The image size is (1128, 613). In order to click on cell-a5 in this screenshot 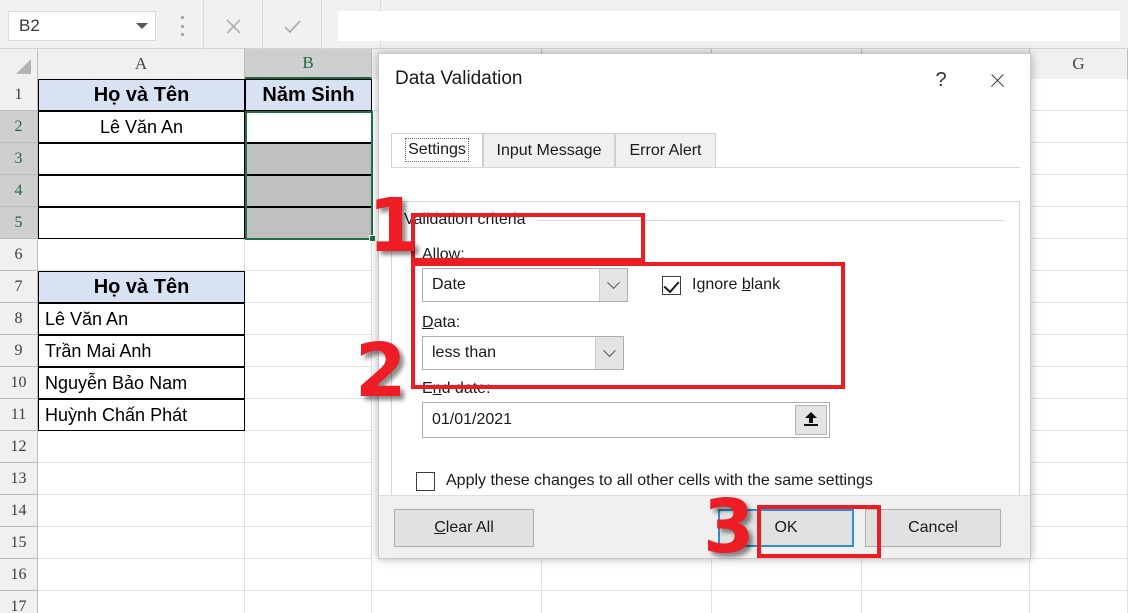, I will do `click(141, 223)`.